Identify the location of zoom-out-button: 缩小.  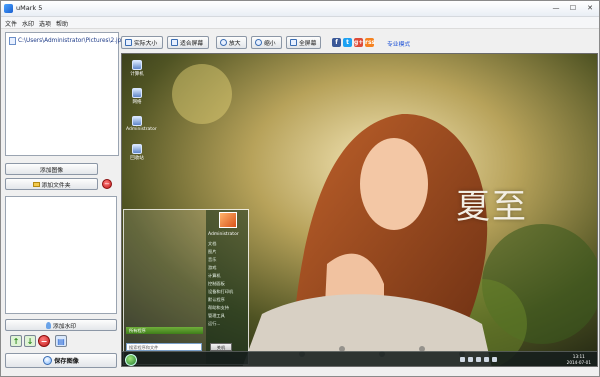
(266, 42).